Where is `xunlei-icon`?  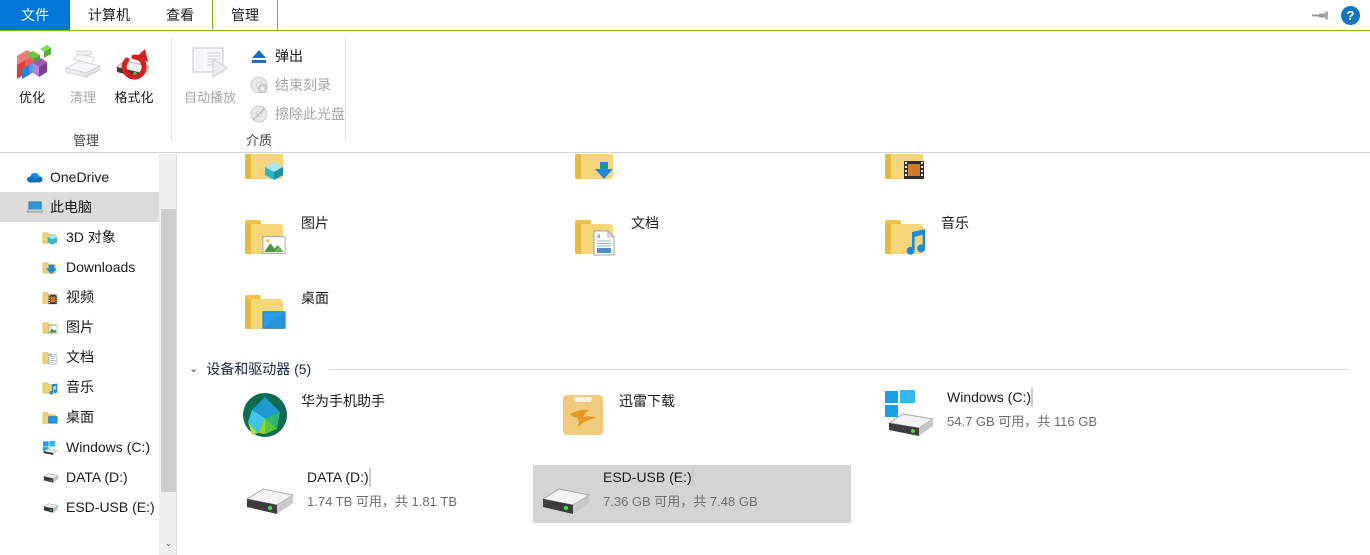 xunlei-icon is located at coordinates (583, 415).